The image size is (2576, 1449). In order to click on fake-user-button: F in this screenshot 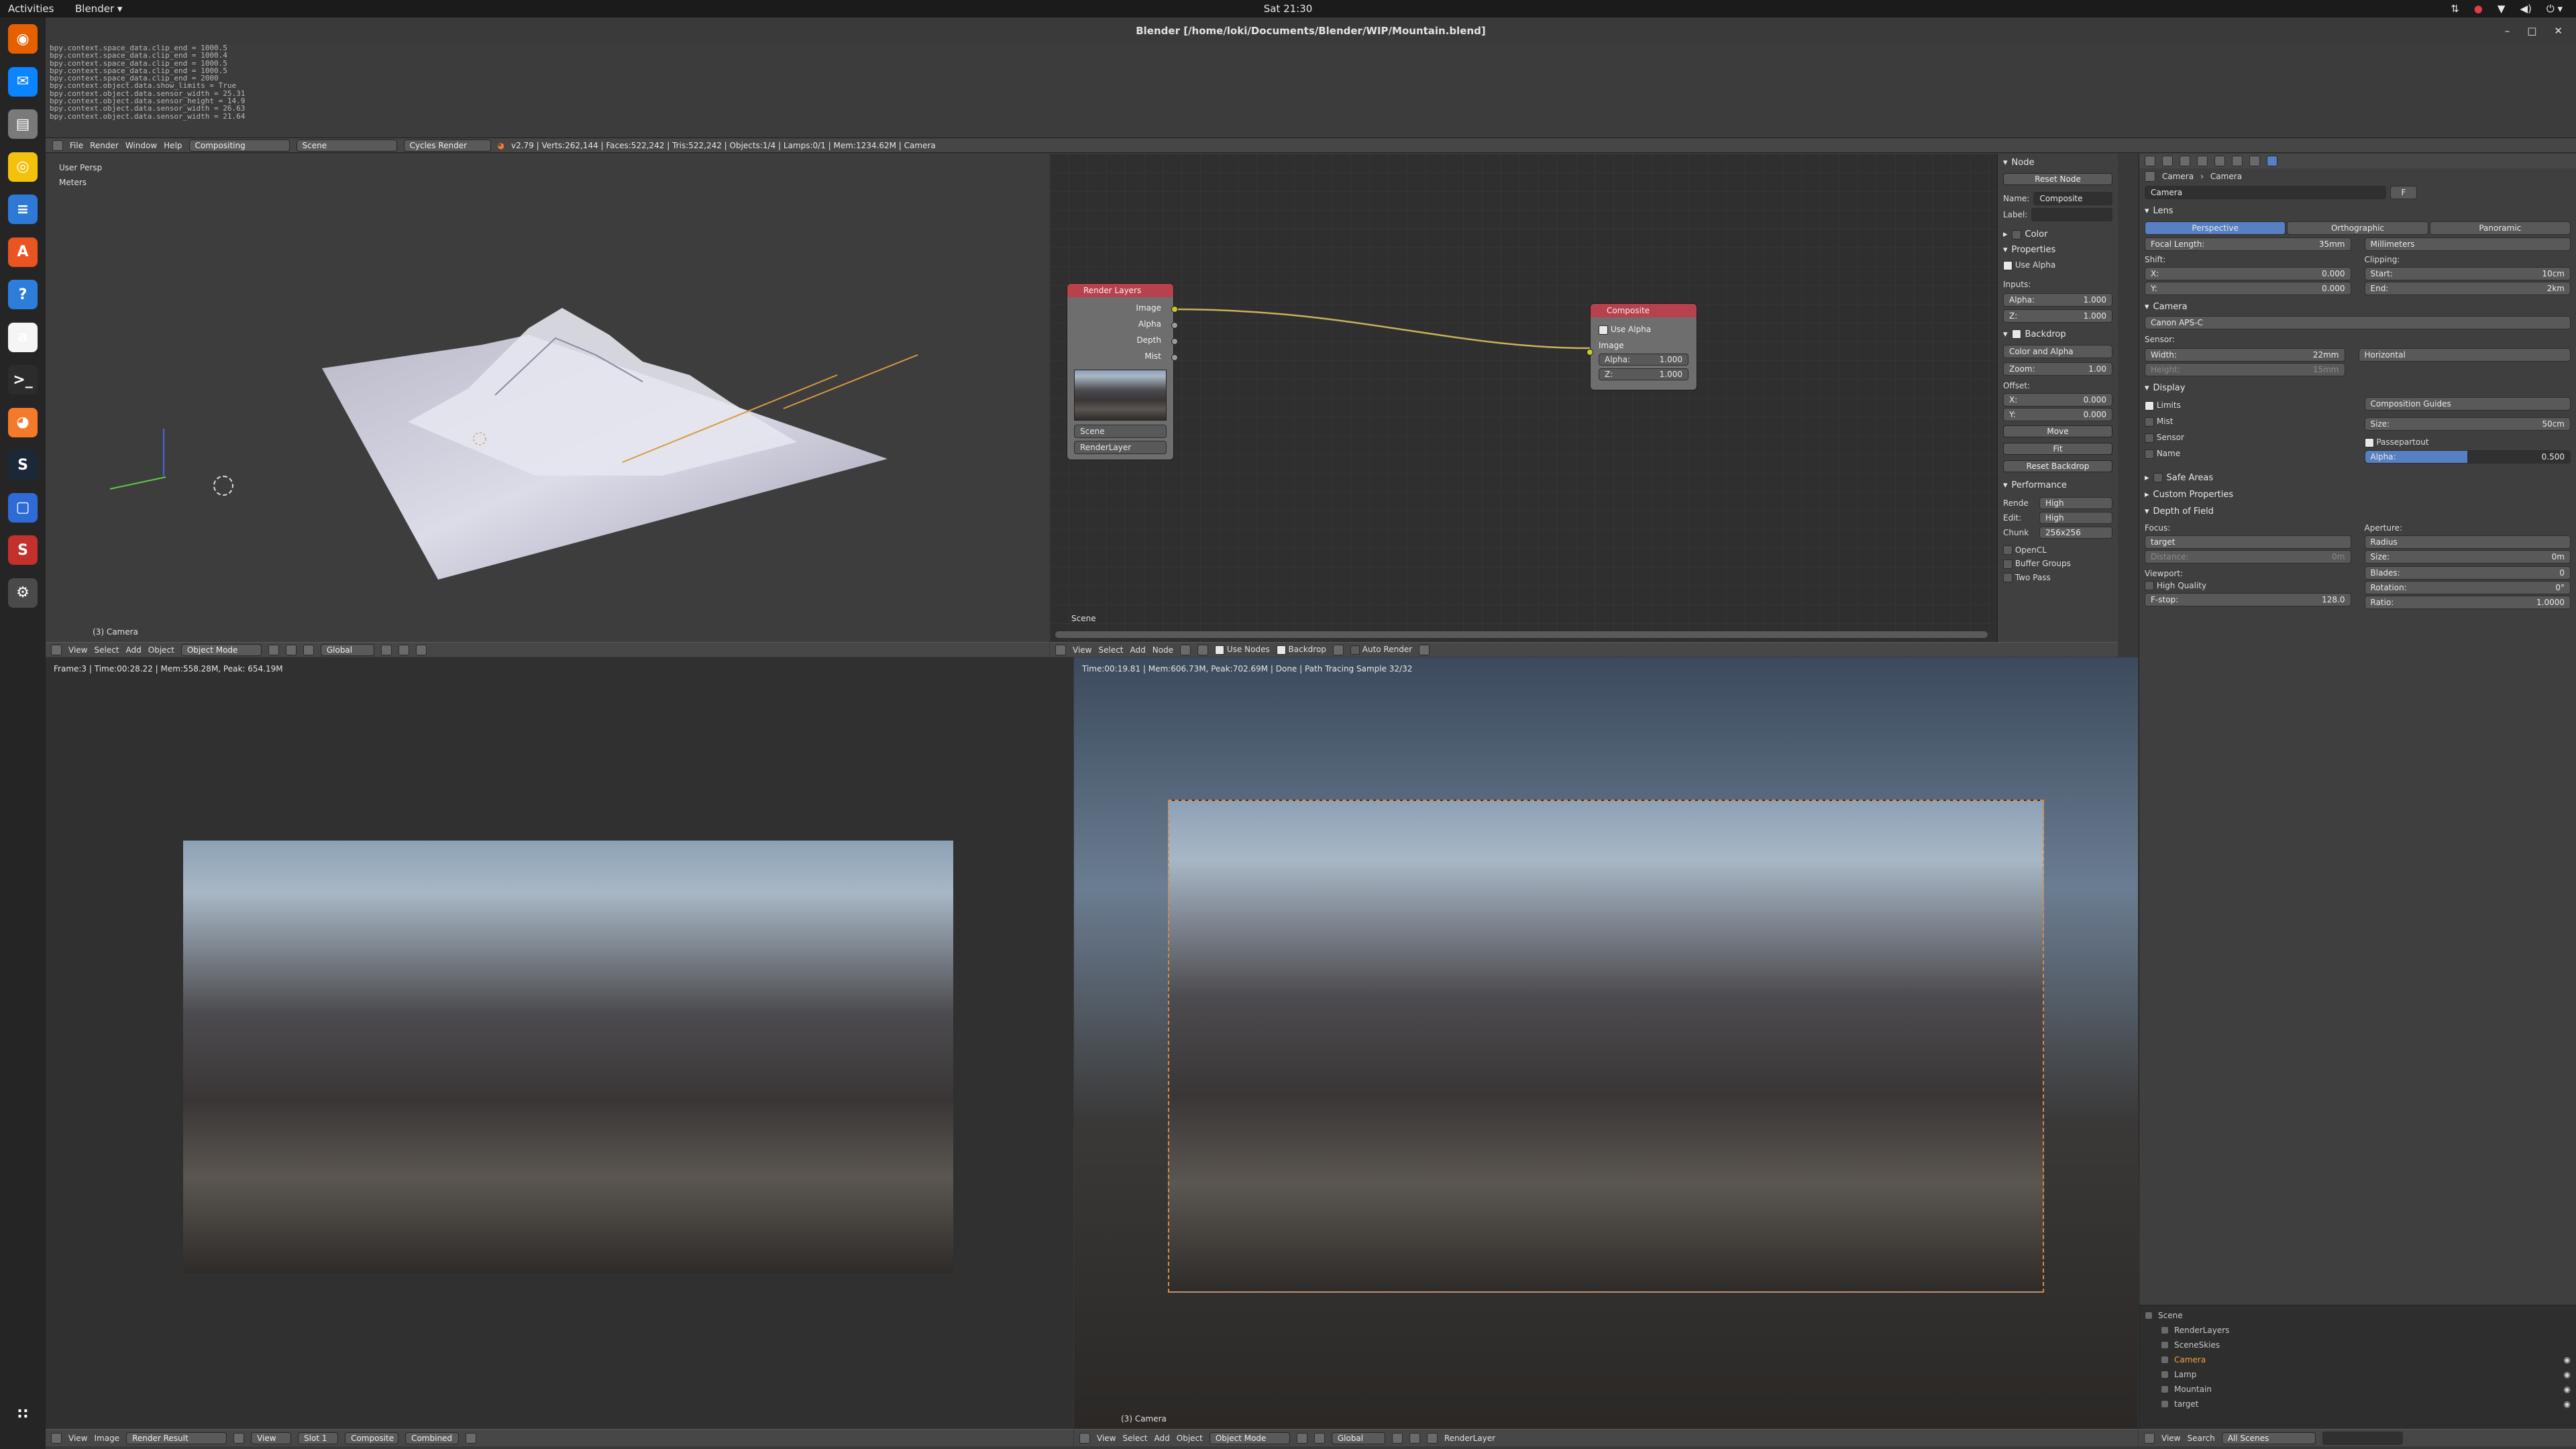, I will do `click(2403, 192)`.